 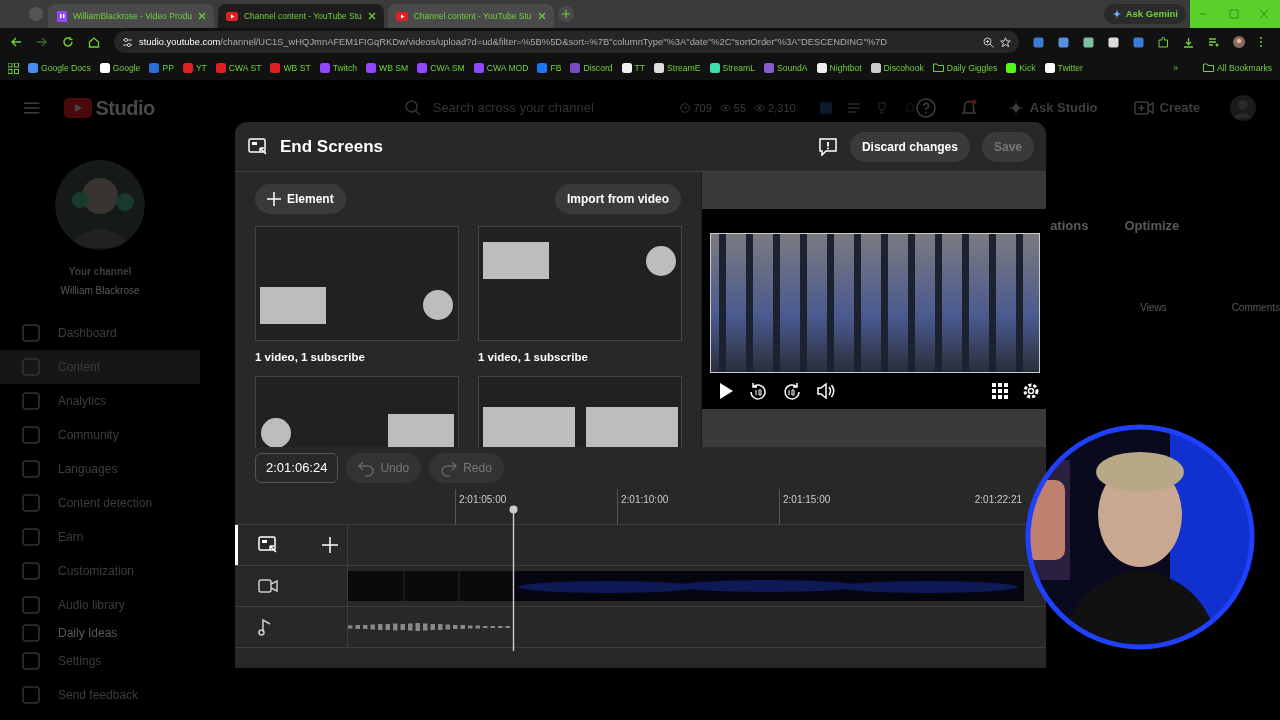 I want to click on more-icon, so click(x=1261, y=42).